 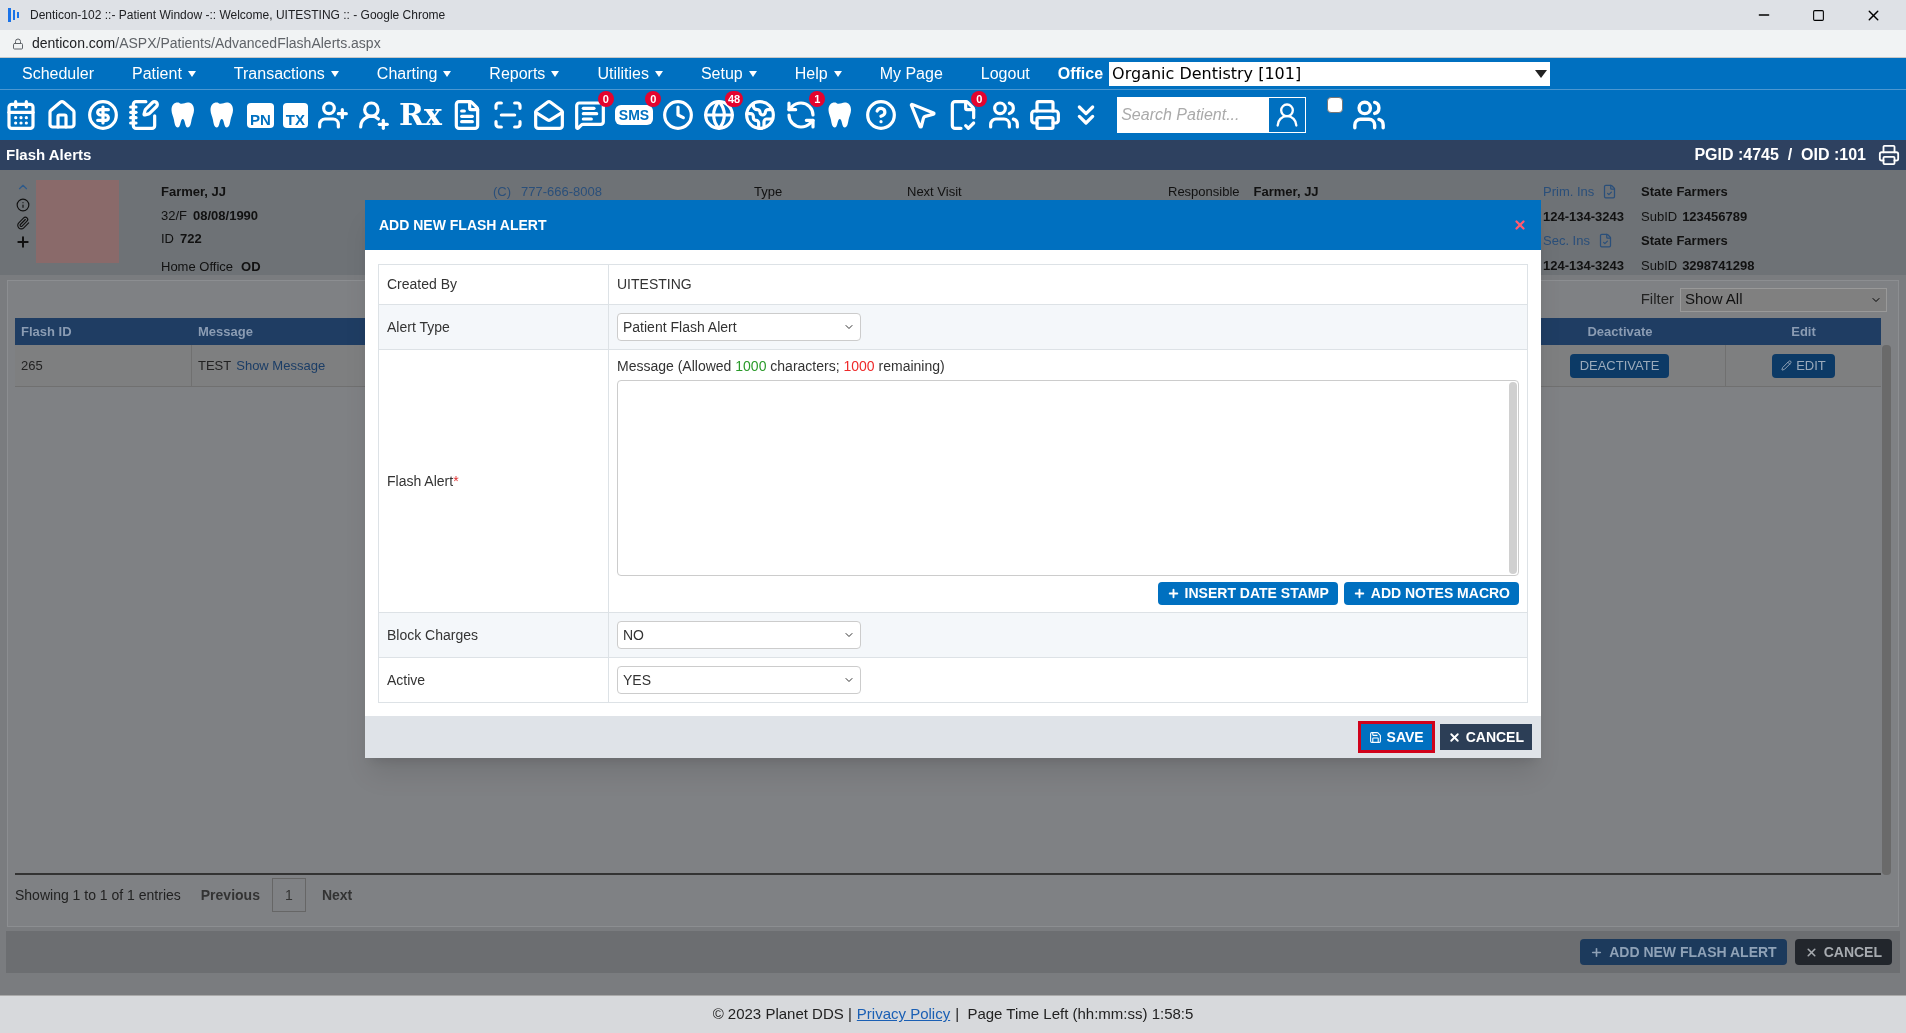 I want to click on user-add-icon, so click(x=374, y=115).